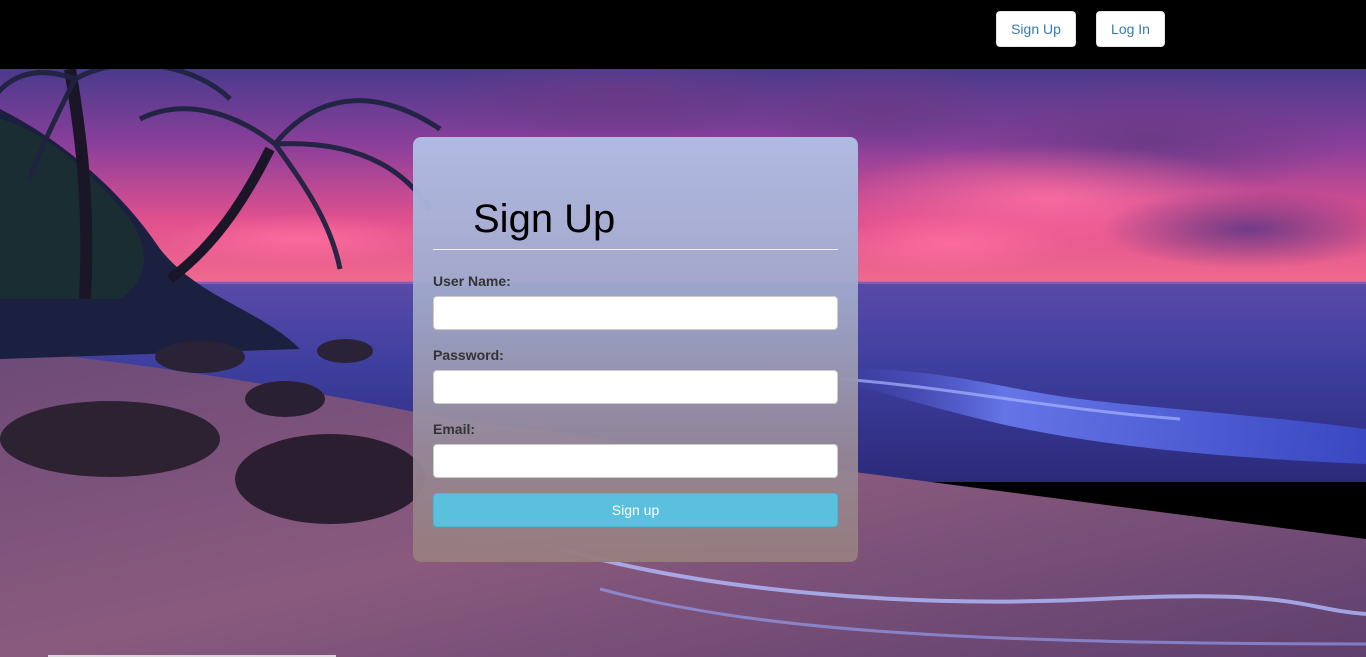 The image size is (1366, 657). Describe the element at coordinates (635, 249) in the screenshot. I see `title-divider` at that location.